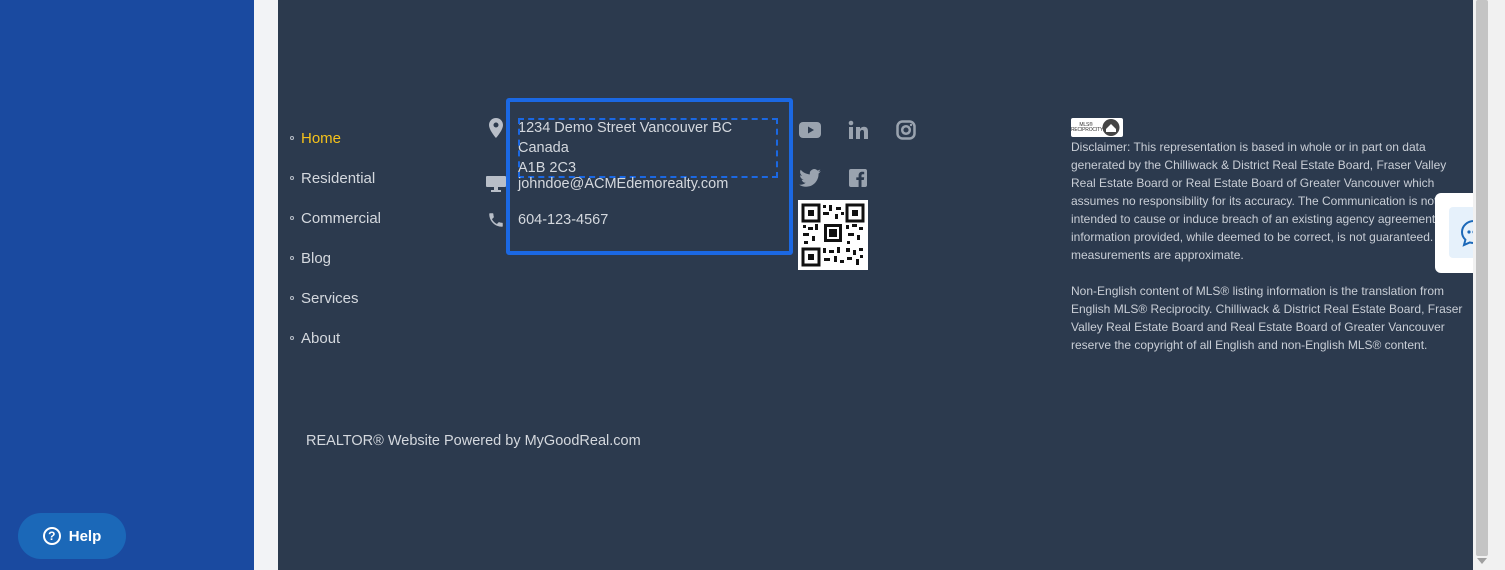 This screenshot has height=570, width=1505. What do you see at coordinates (906, 130) in the screenshot?
I see `instagram-icon` at bounding box center [906, 130].